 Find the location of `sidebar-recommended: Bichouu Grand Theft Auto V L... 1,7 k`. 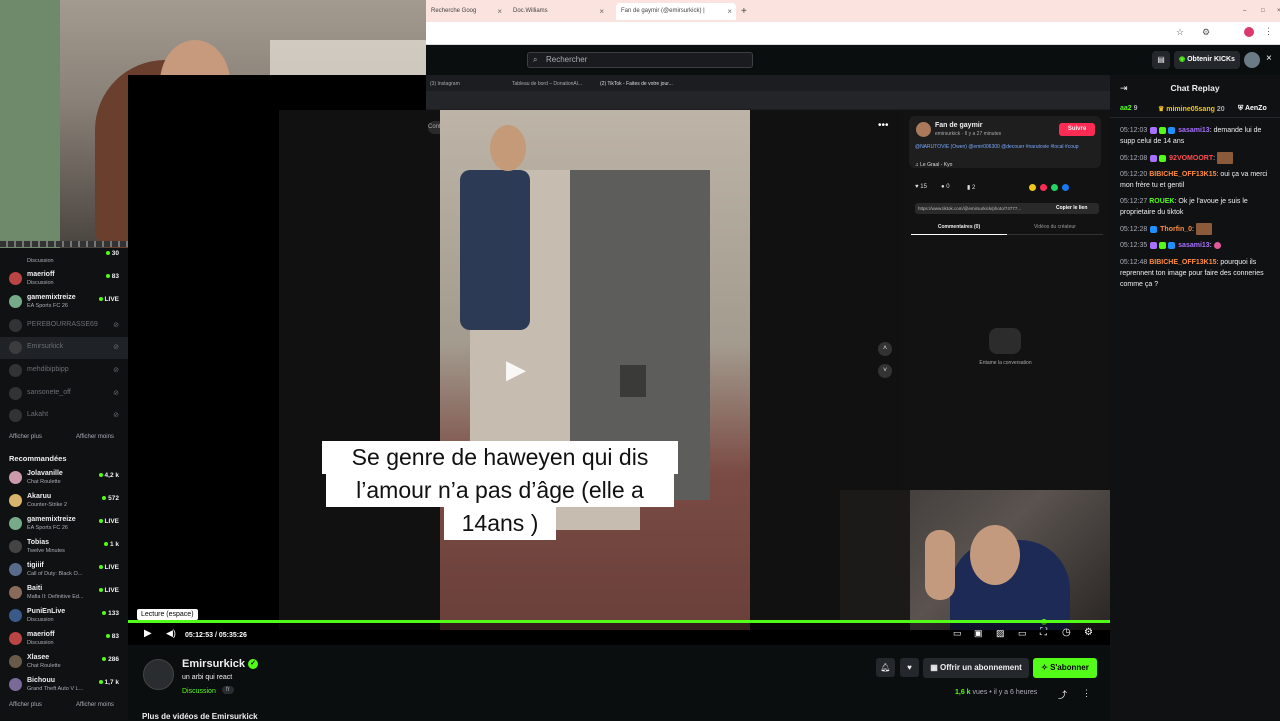

sidebar-recommended: Bichouu Grand Theft Auto V L... 1,7 k is located at coordinates (64, 685).